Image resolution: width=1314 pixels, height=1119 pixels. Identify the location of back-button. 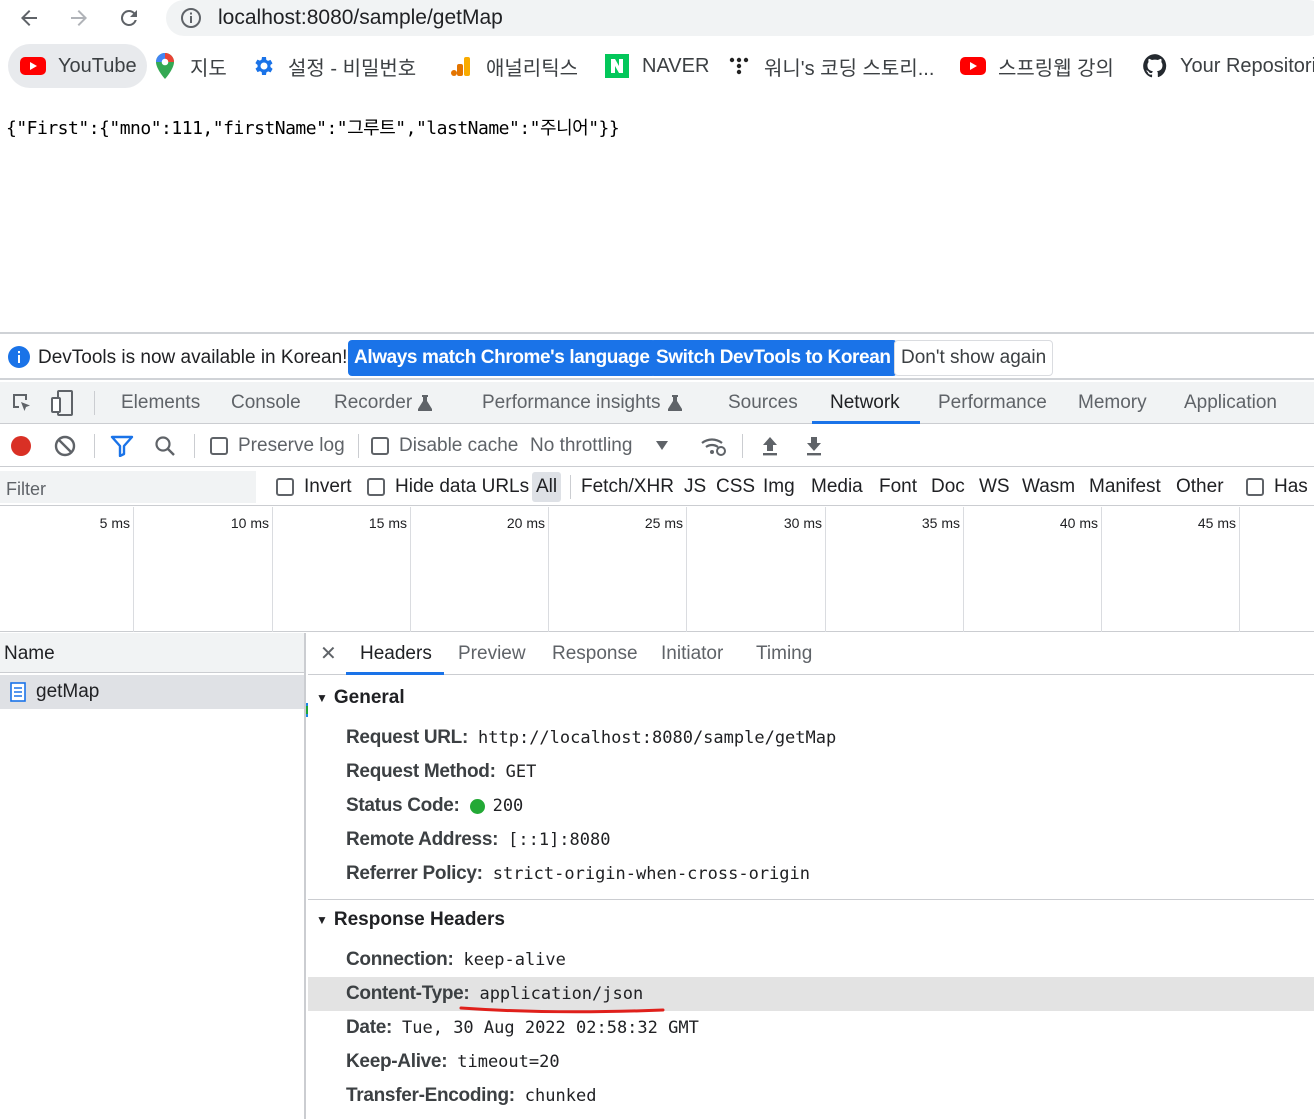
(29, 18).